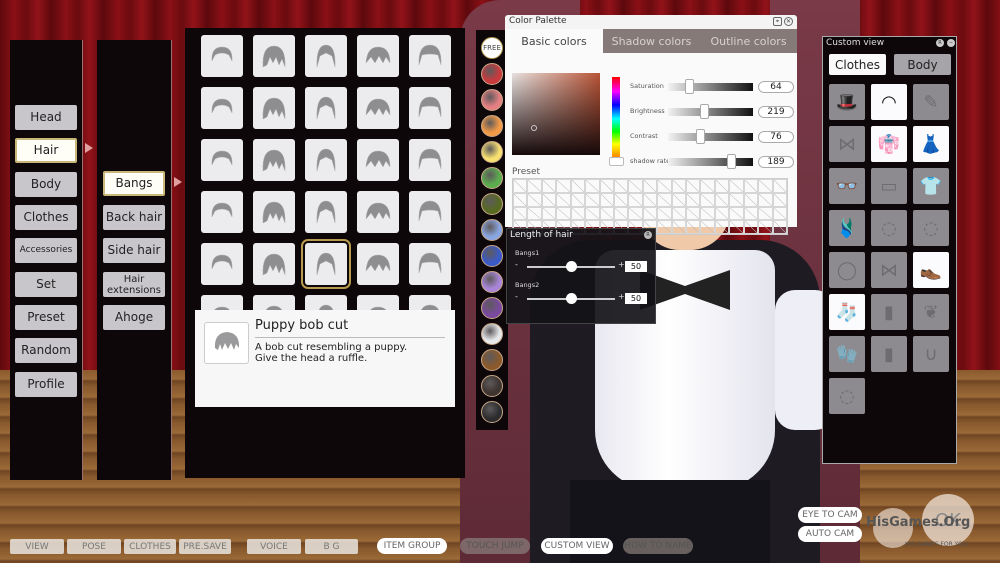 The image size is (1000, 563). I want to click on custom-view-item-toggle: 🎩, so click(847, 102).